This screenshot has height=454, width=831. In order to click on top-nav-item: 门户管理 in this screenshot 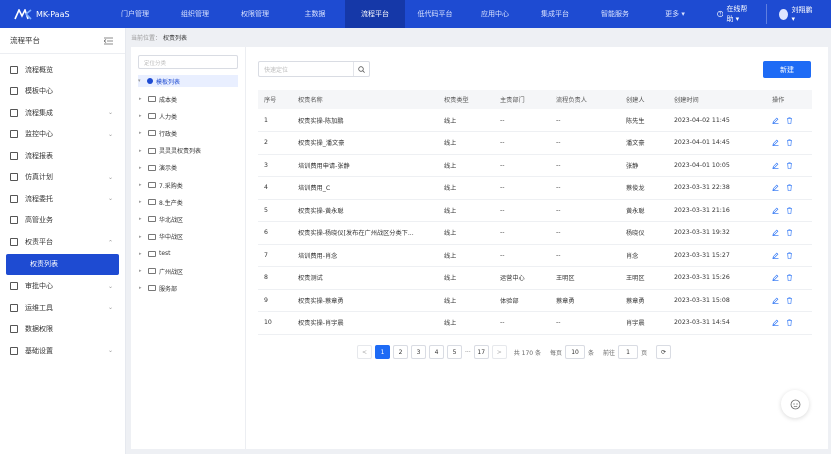, I will do `click(135, 14)`.